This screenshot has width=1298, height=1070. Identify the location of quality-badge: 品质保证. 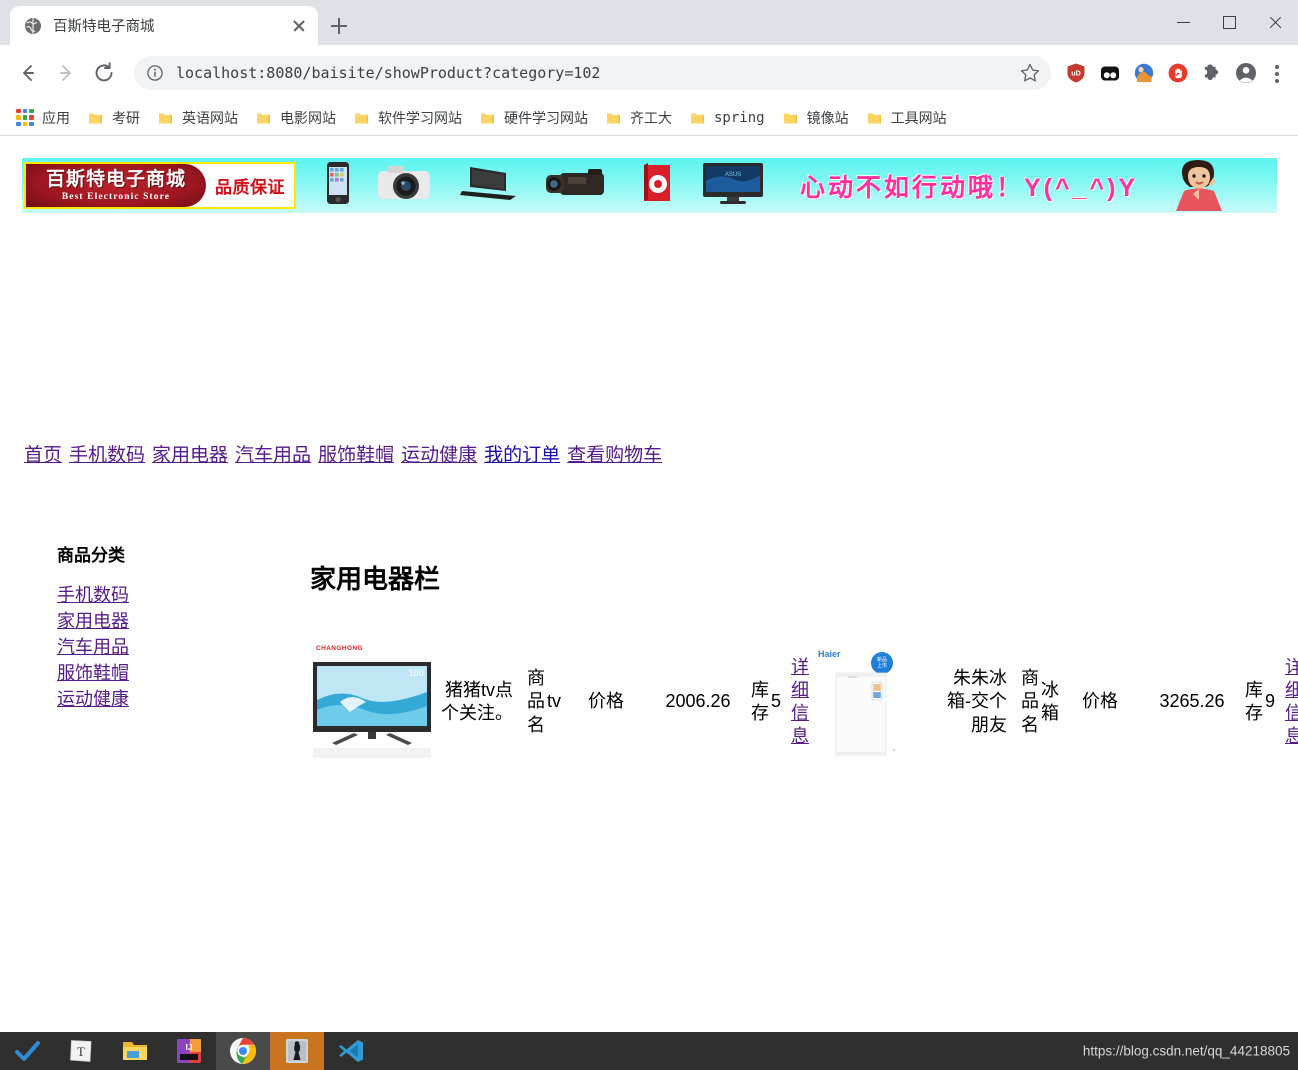
(250, 187).